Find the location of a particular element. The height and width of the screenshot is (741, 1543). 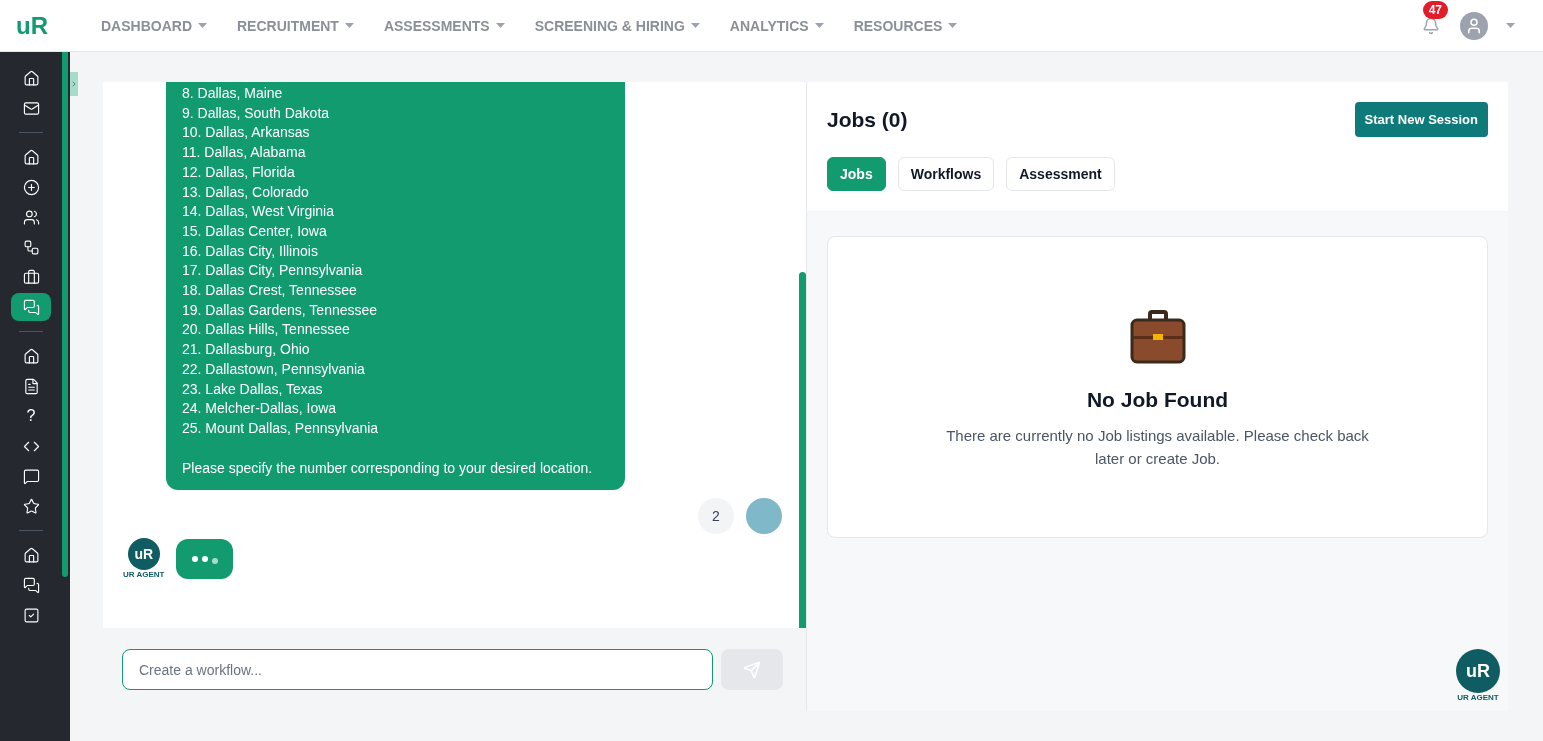

nav-menu: SCREENING & HIRING is located at coordinates (617, 25).